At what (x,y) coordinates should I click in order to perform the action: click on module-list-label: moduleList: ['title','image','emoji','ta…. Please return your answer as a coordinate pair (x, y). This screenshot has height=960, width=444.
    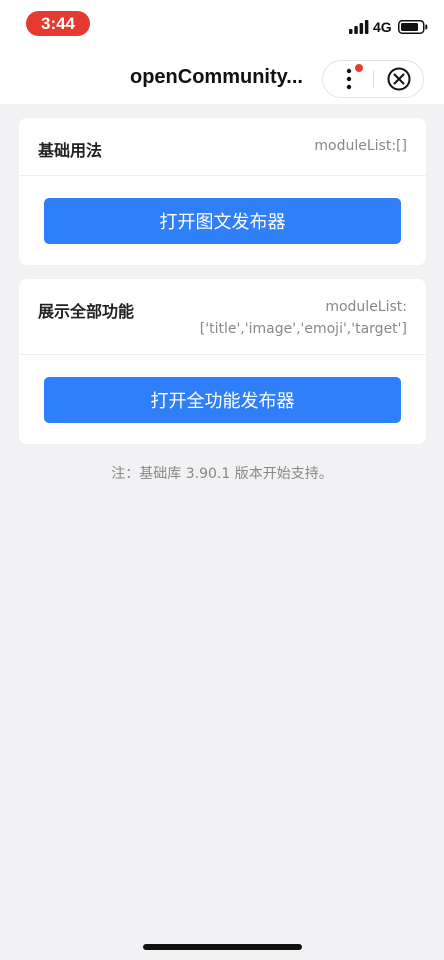
    Looking at the image, I should click on (303, 318).